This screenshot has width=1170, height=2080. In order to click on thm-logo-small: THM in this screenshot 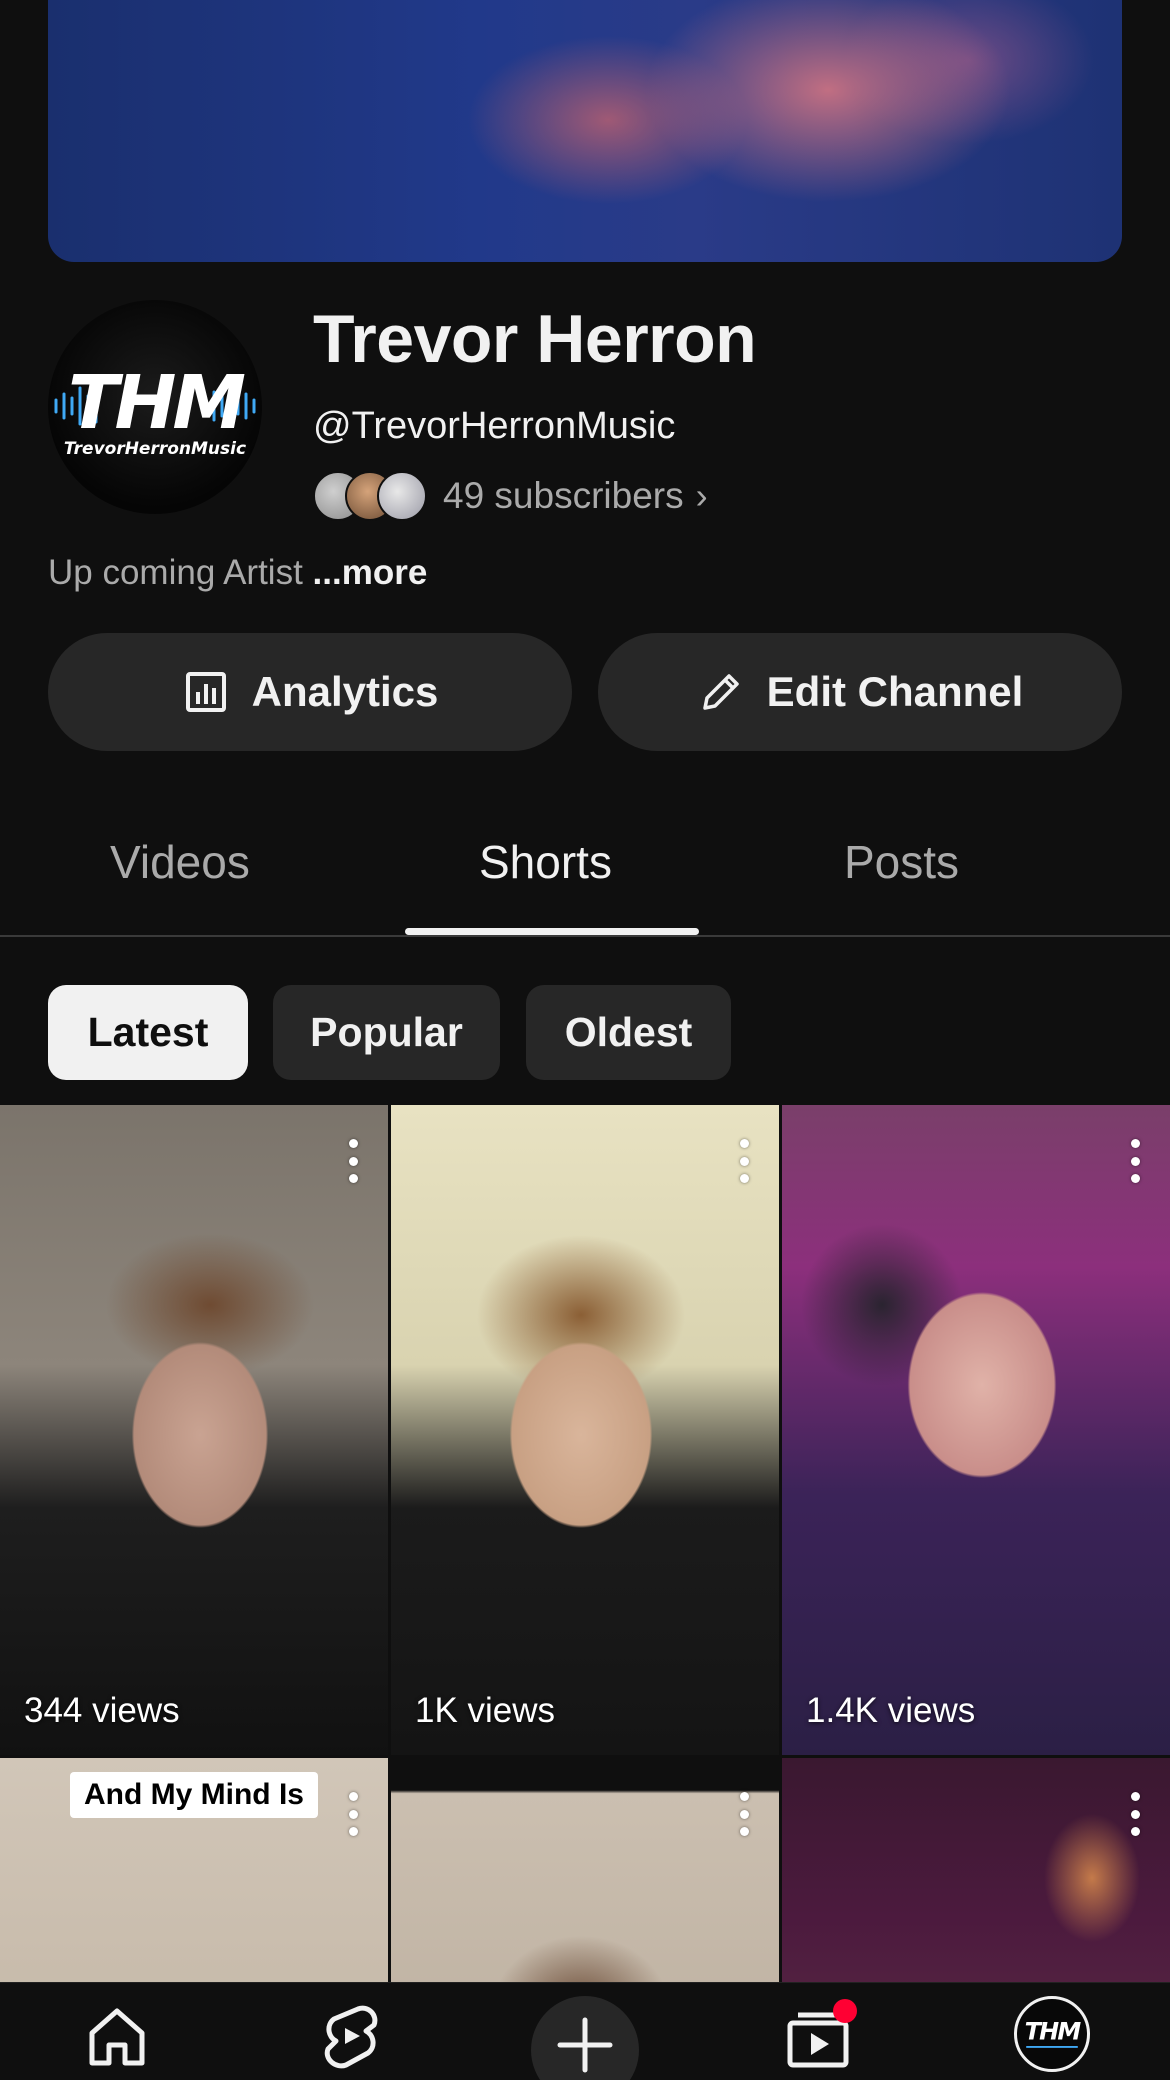, I will do `click(1054, 2033)`.